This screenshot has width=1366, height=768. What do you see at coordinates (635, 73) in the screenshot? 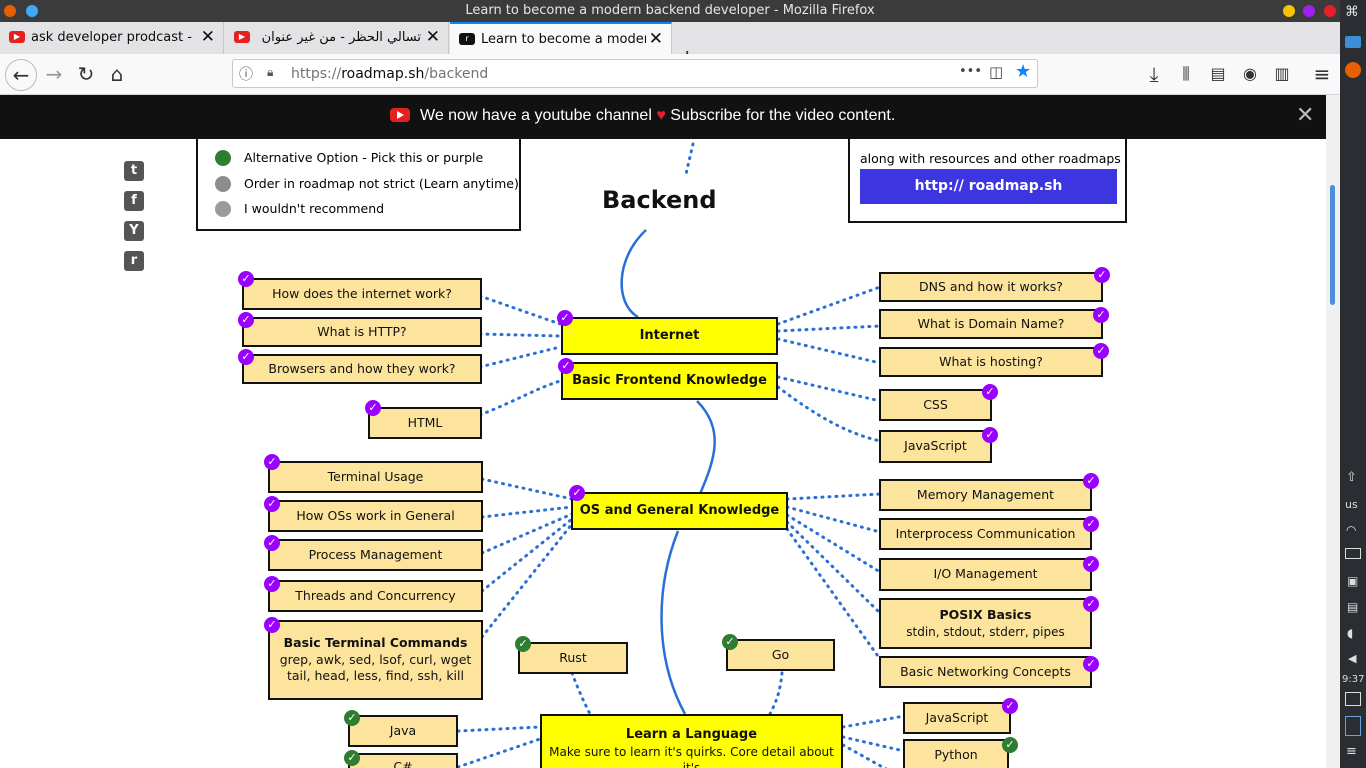
I see `url-bar: ⓘ 🔒︎ https://roadmap.sh/backend ••• ◫ ★` at bounding box center [635, 73].